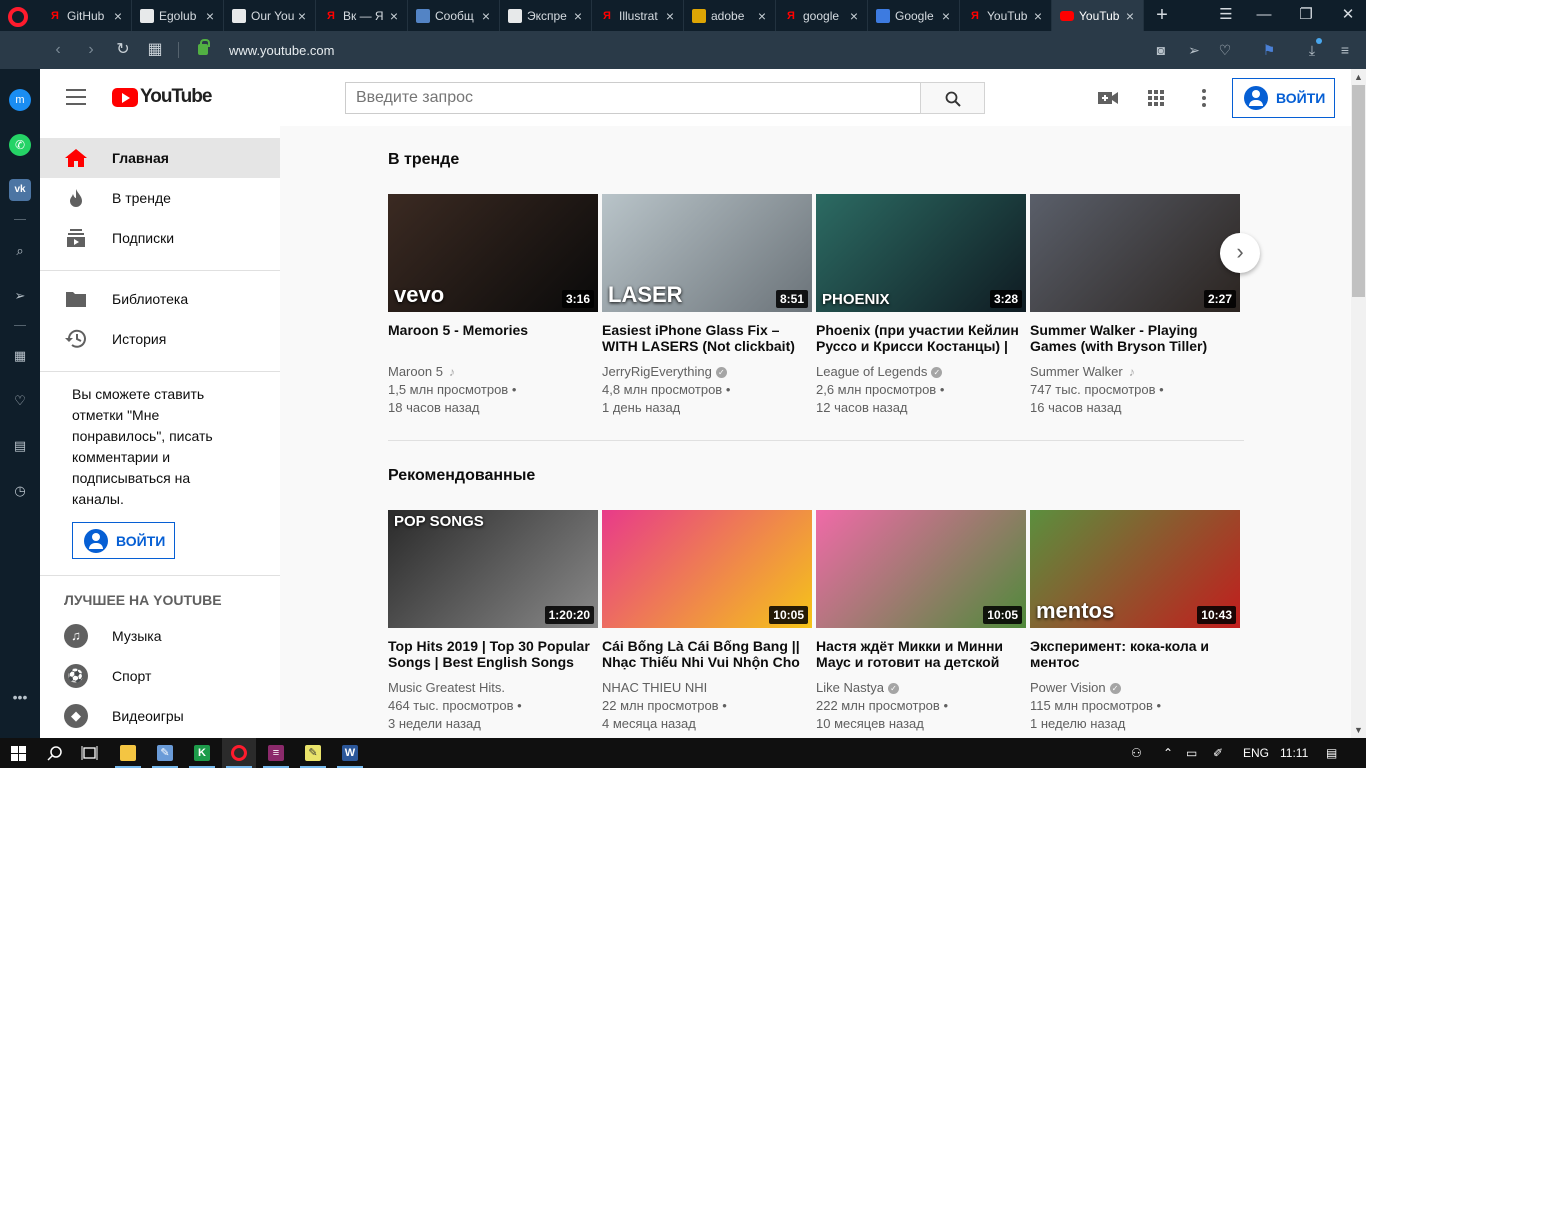  What do you see at coordinates (1358, 730) in the screenshot?
I see `scroll-down-icon: ▼` at bounding box center [1358, 730].